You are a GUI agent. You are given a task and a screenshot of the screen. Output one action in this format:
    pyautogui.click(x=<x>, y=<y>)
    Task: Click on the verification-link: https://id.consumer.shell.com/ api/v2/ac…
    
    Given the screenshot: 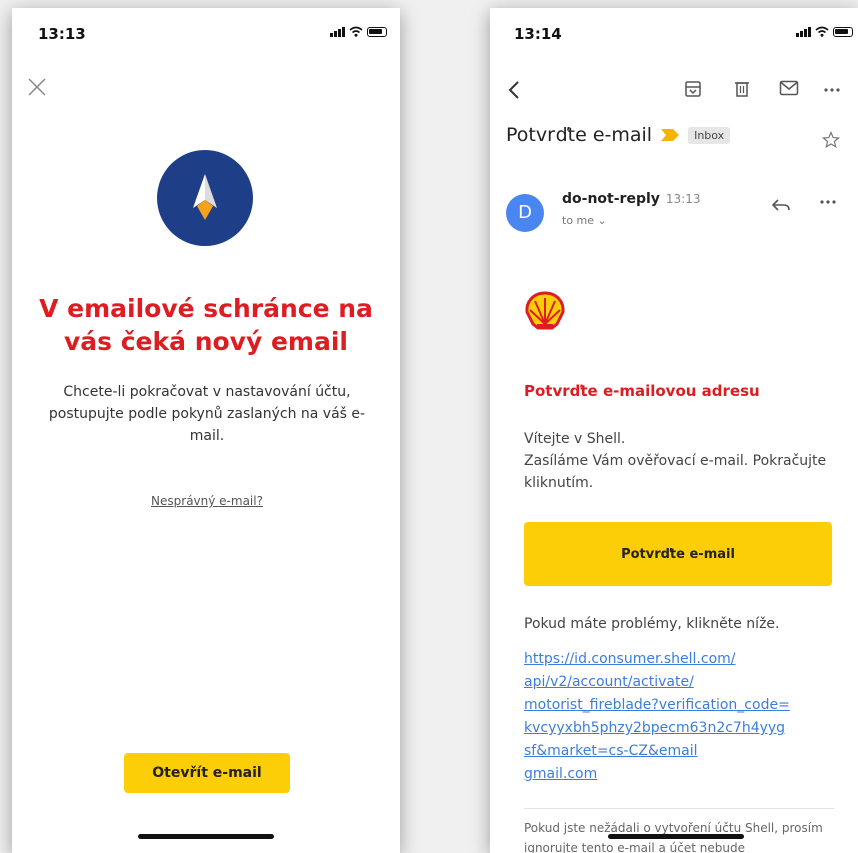 What is the action you would take?
    pyautogui.click(x=684, y=717)
    